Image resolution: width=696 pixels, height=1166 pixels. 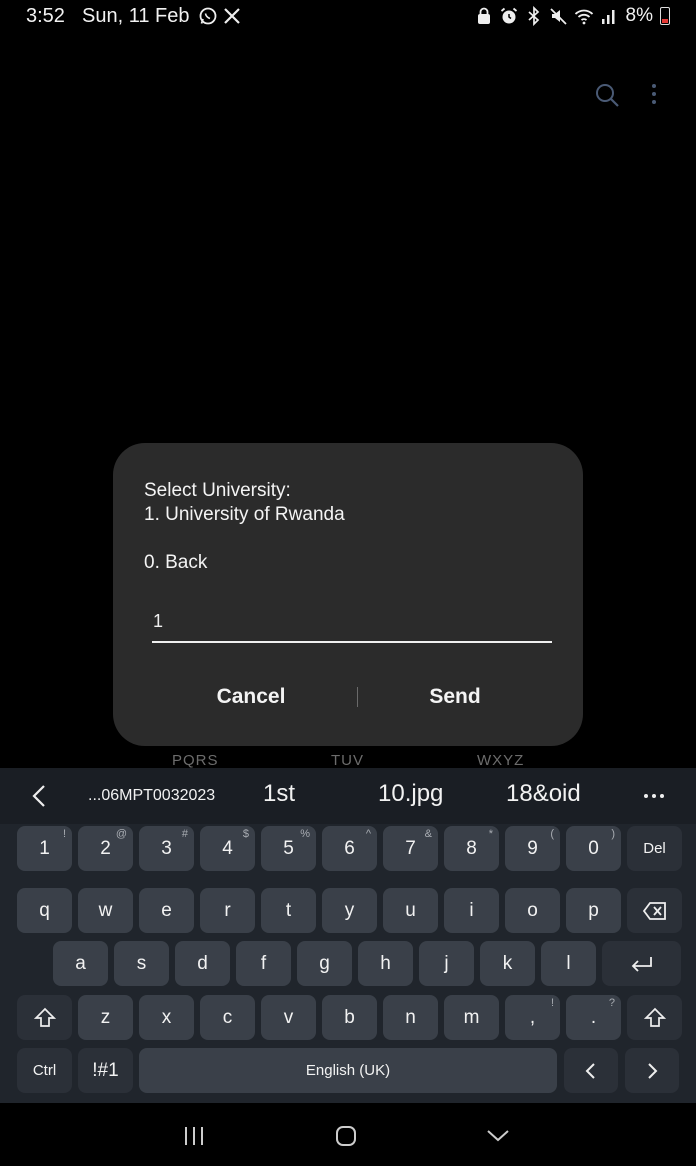 I want to click on key-period: .?, so click(x=593, y=1017).